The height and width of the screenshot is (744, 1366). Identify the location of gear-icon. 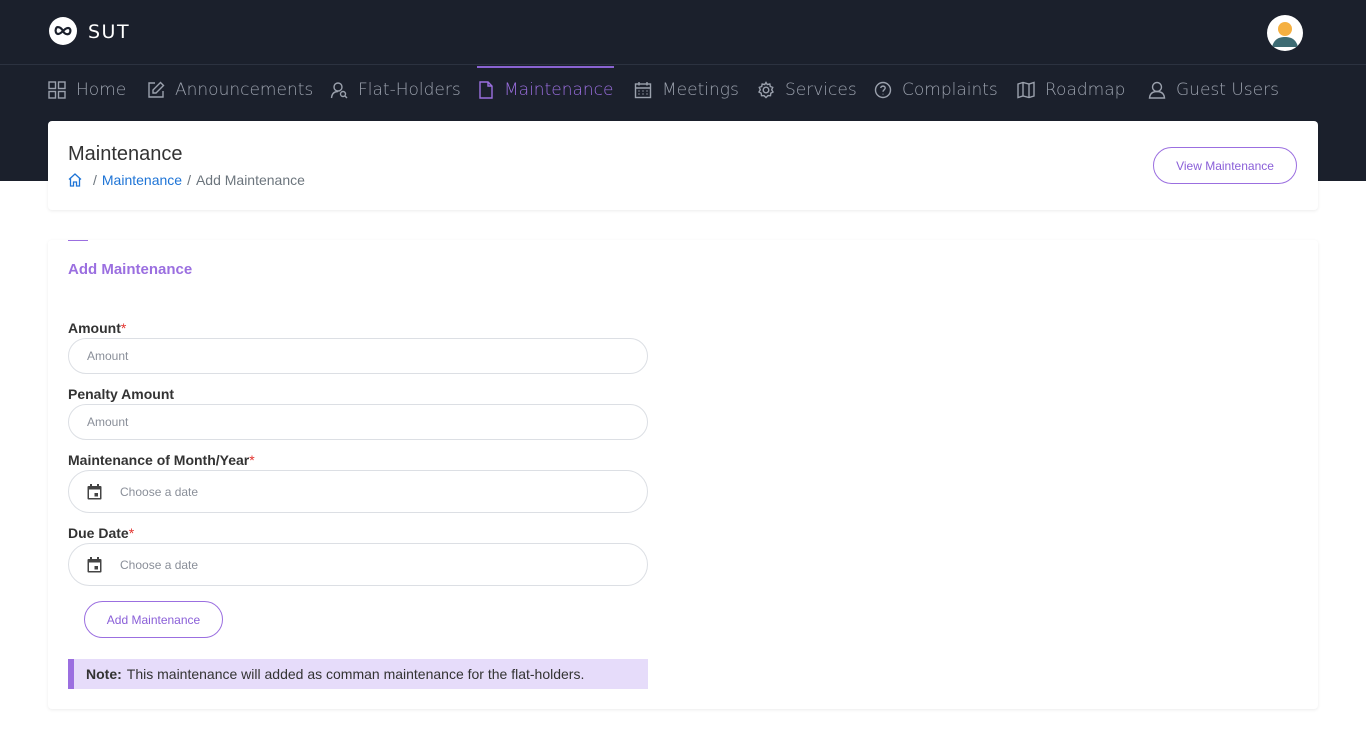
(766, 90).